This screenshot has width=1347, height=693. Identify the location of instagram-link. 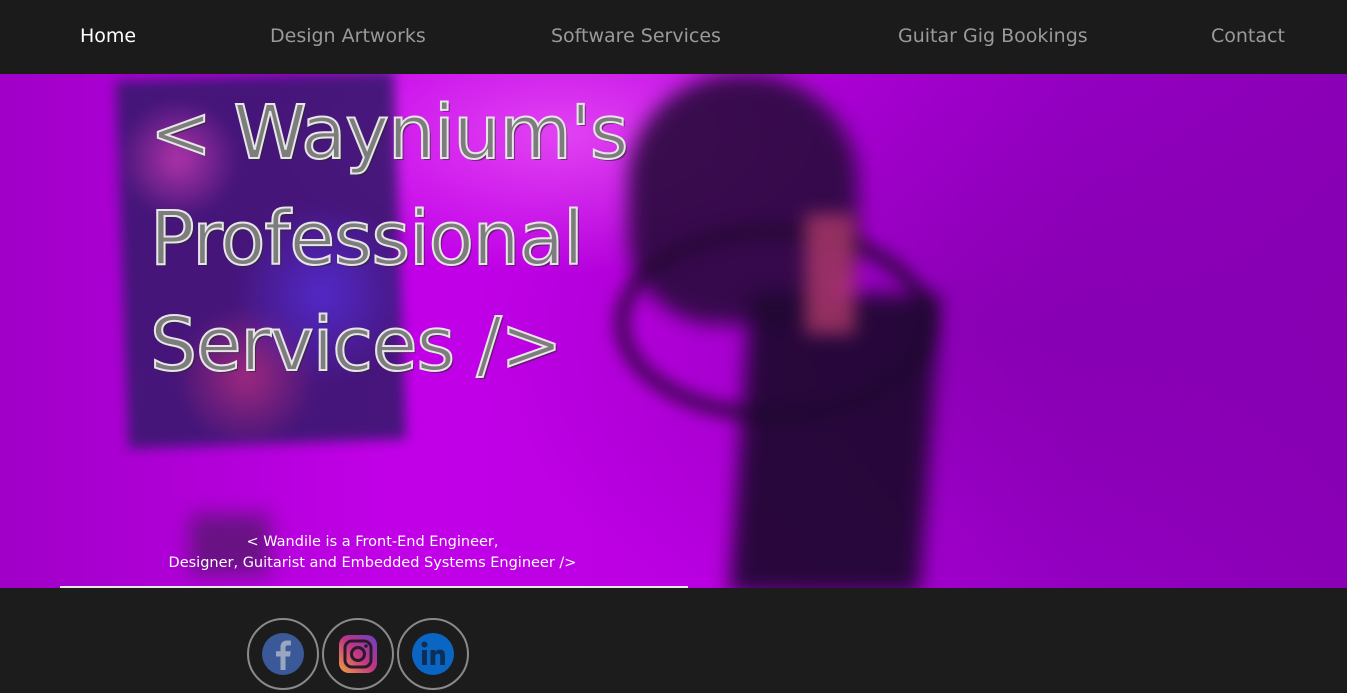
(358, 654).